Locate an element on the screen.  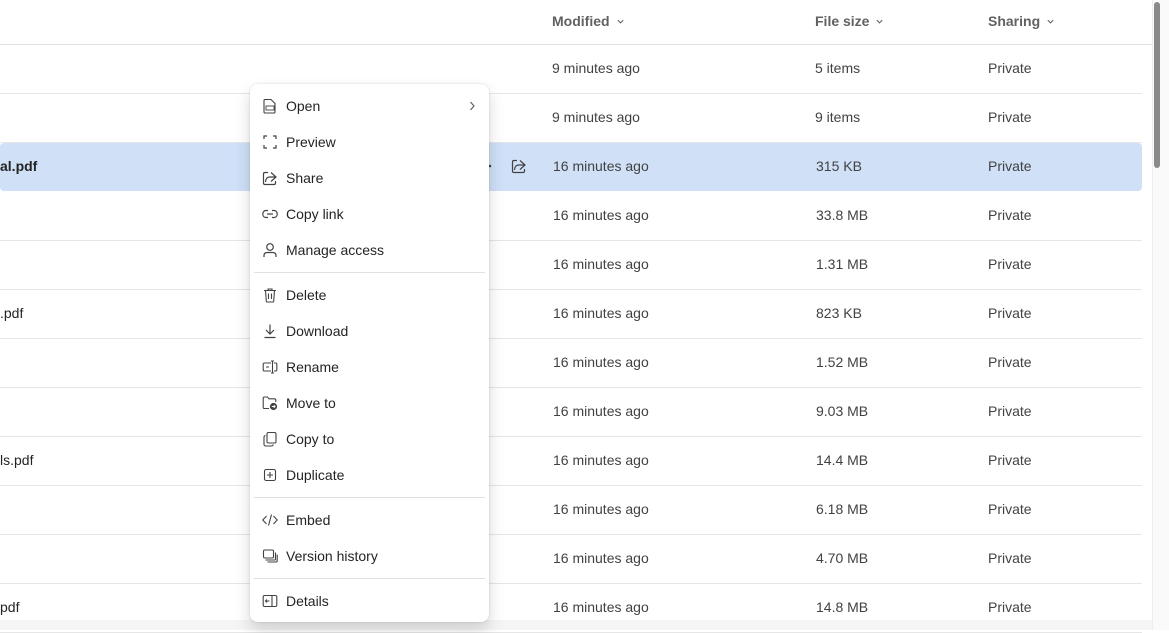
menu-item-manage-access: Manage access is located at coordinates (369, 250).